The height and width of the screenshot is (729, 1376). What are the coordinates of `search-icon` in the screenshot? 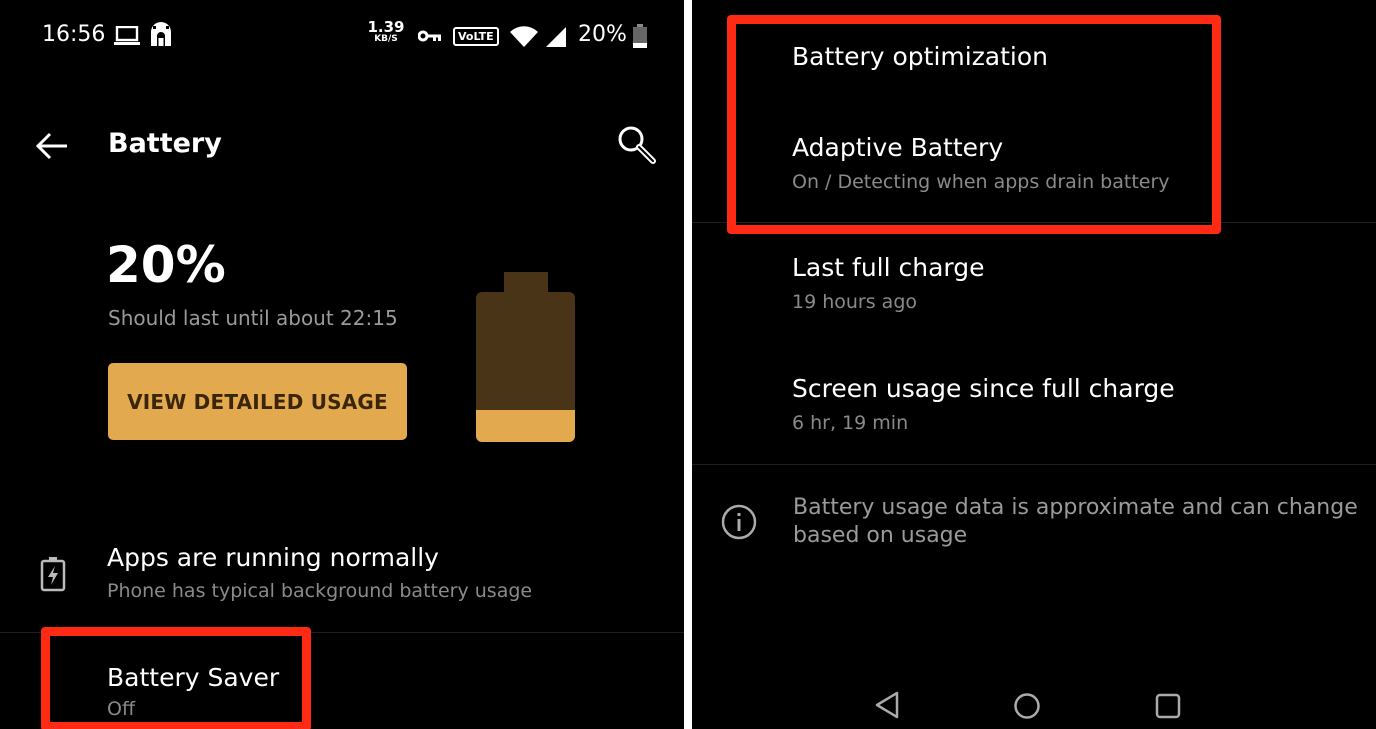 It's located at (637, 147).